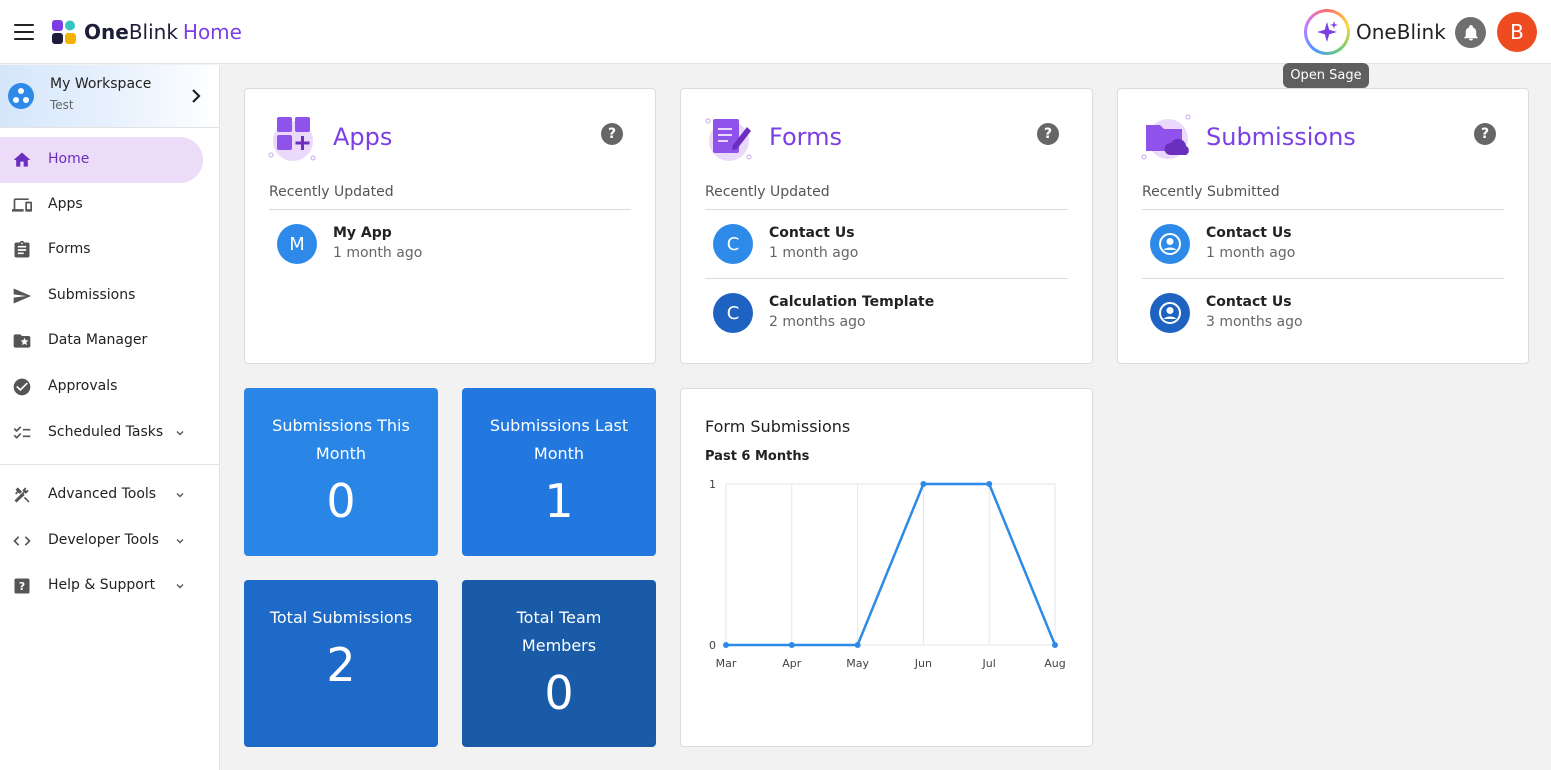 The image size is (1551, 770). I want to click on sage-tooltip: Open Sage, so click(1326, 75).